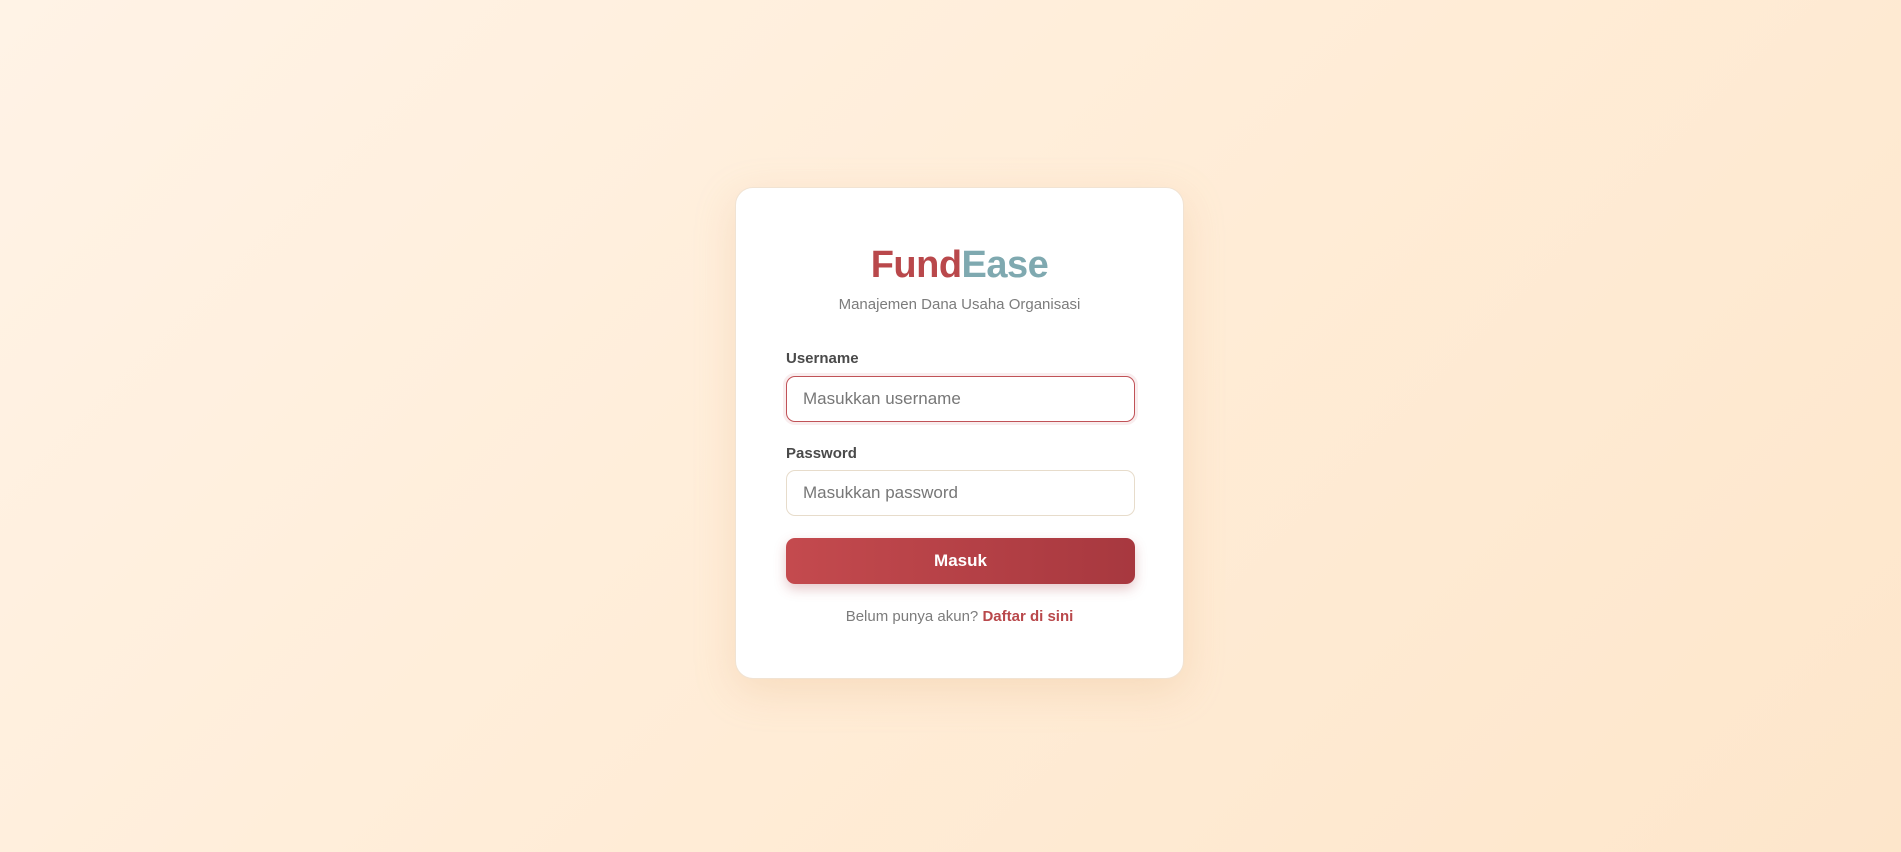  What do you see at coordinates (960, 561) in the screenshot?
I see `login-button: Masuk` at bounding box center [960, 561].